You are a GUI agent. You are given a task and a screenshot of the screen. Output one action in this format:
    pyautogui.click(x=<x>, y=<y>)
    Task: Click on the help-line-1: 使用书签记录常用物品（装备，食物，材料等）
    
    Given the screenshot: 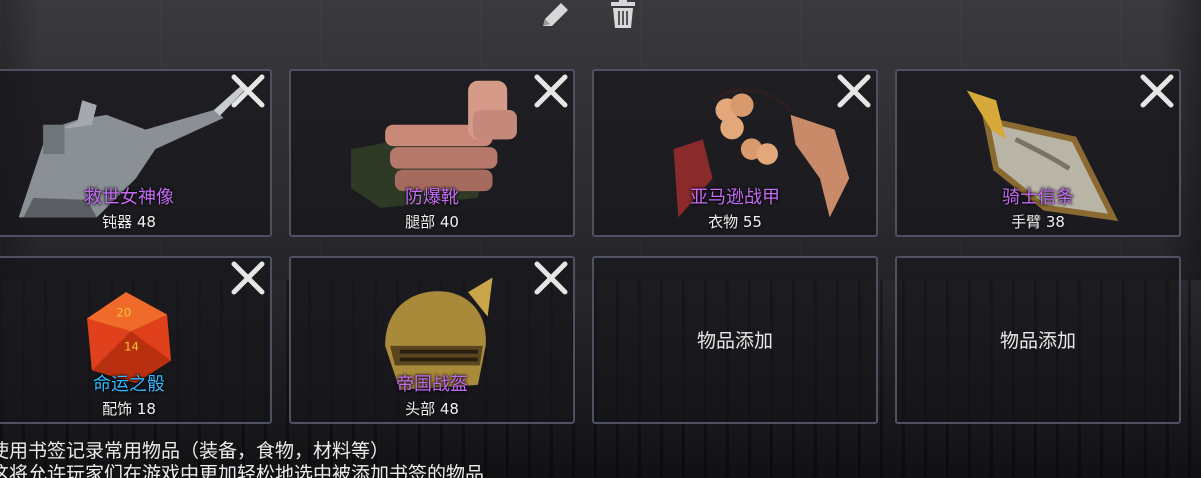 What is the action you would take?
    pyautogui.click(x=195, y=451)
    